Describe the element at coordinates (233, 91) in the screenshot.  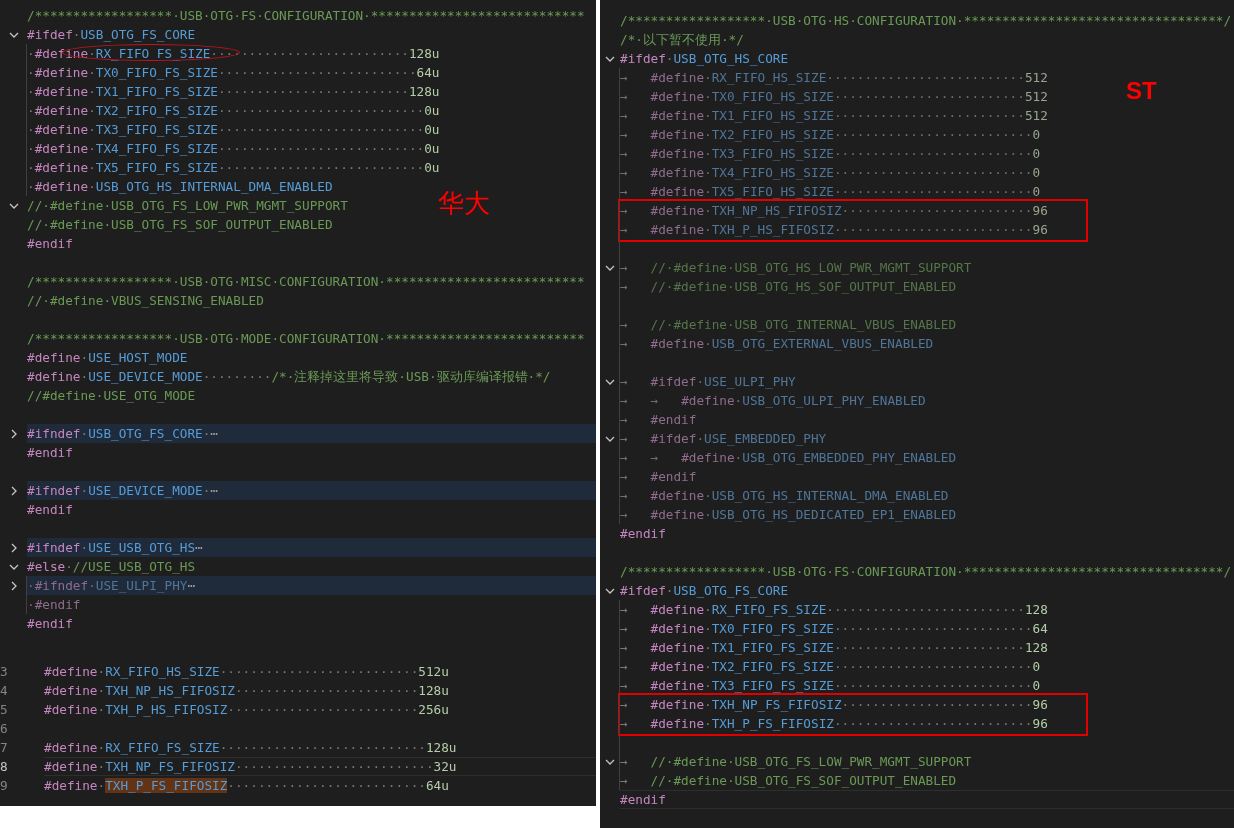
I see `code-line: ·#define·TX1_FIFO_FS_SIZE·························128u` at that location.